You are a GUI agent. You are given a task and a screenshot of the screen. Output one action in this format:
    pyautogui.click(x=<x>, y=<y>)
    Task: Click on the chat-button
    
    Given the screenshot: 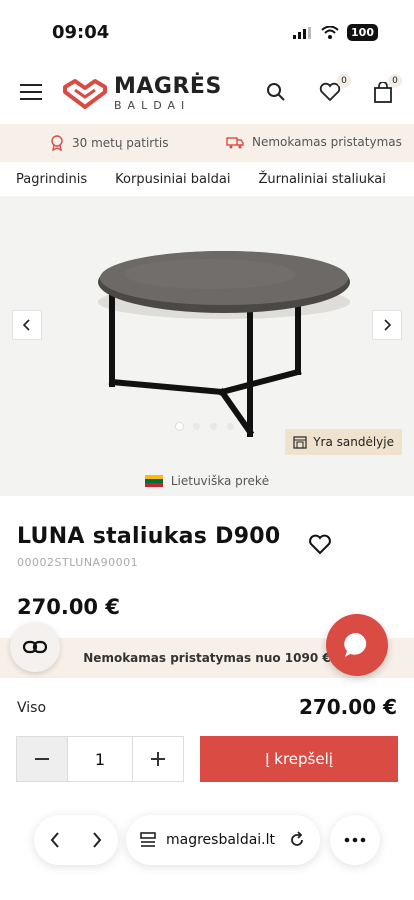 What is the action you would take?
    pyautogui.click(x=357, y=645)
    